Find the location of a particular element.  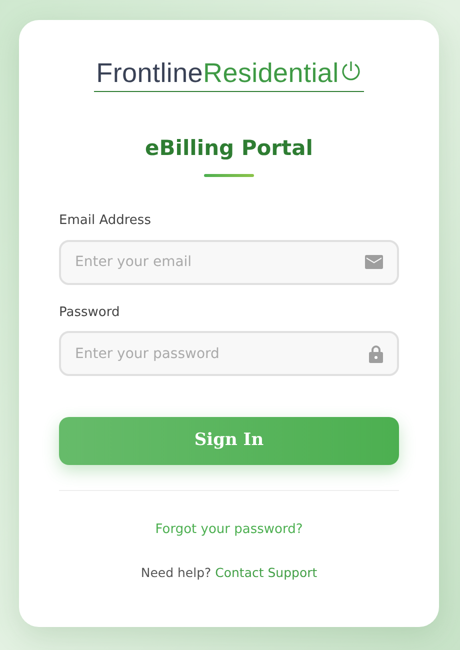

help-text: Need help? is located at coordinates (176, 572).